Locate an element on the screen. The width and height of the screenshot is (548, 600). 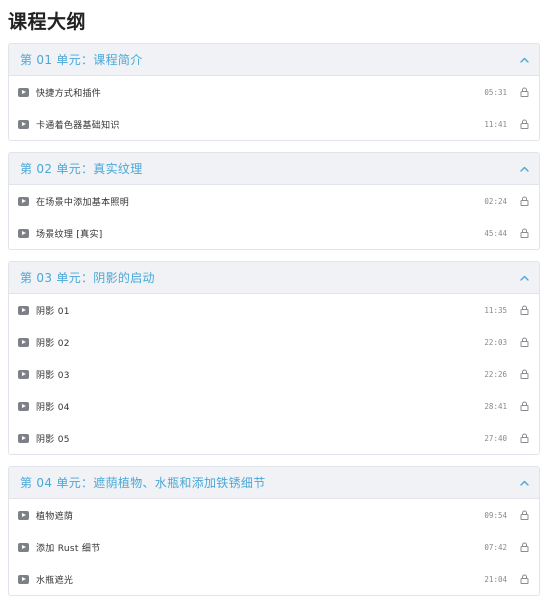
section-header: 第 04 单元：遮荫植物、水瓶和添加铁锈细节 is located at coordinates (274, 483).